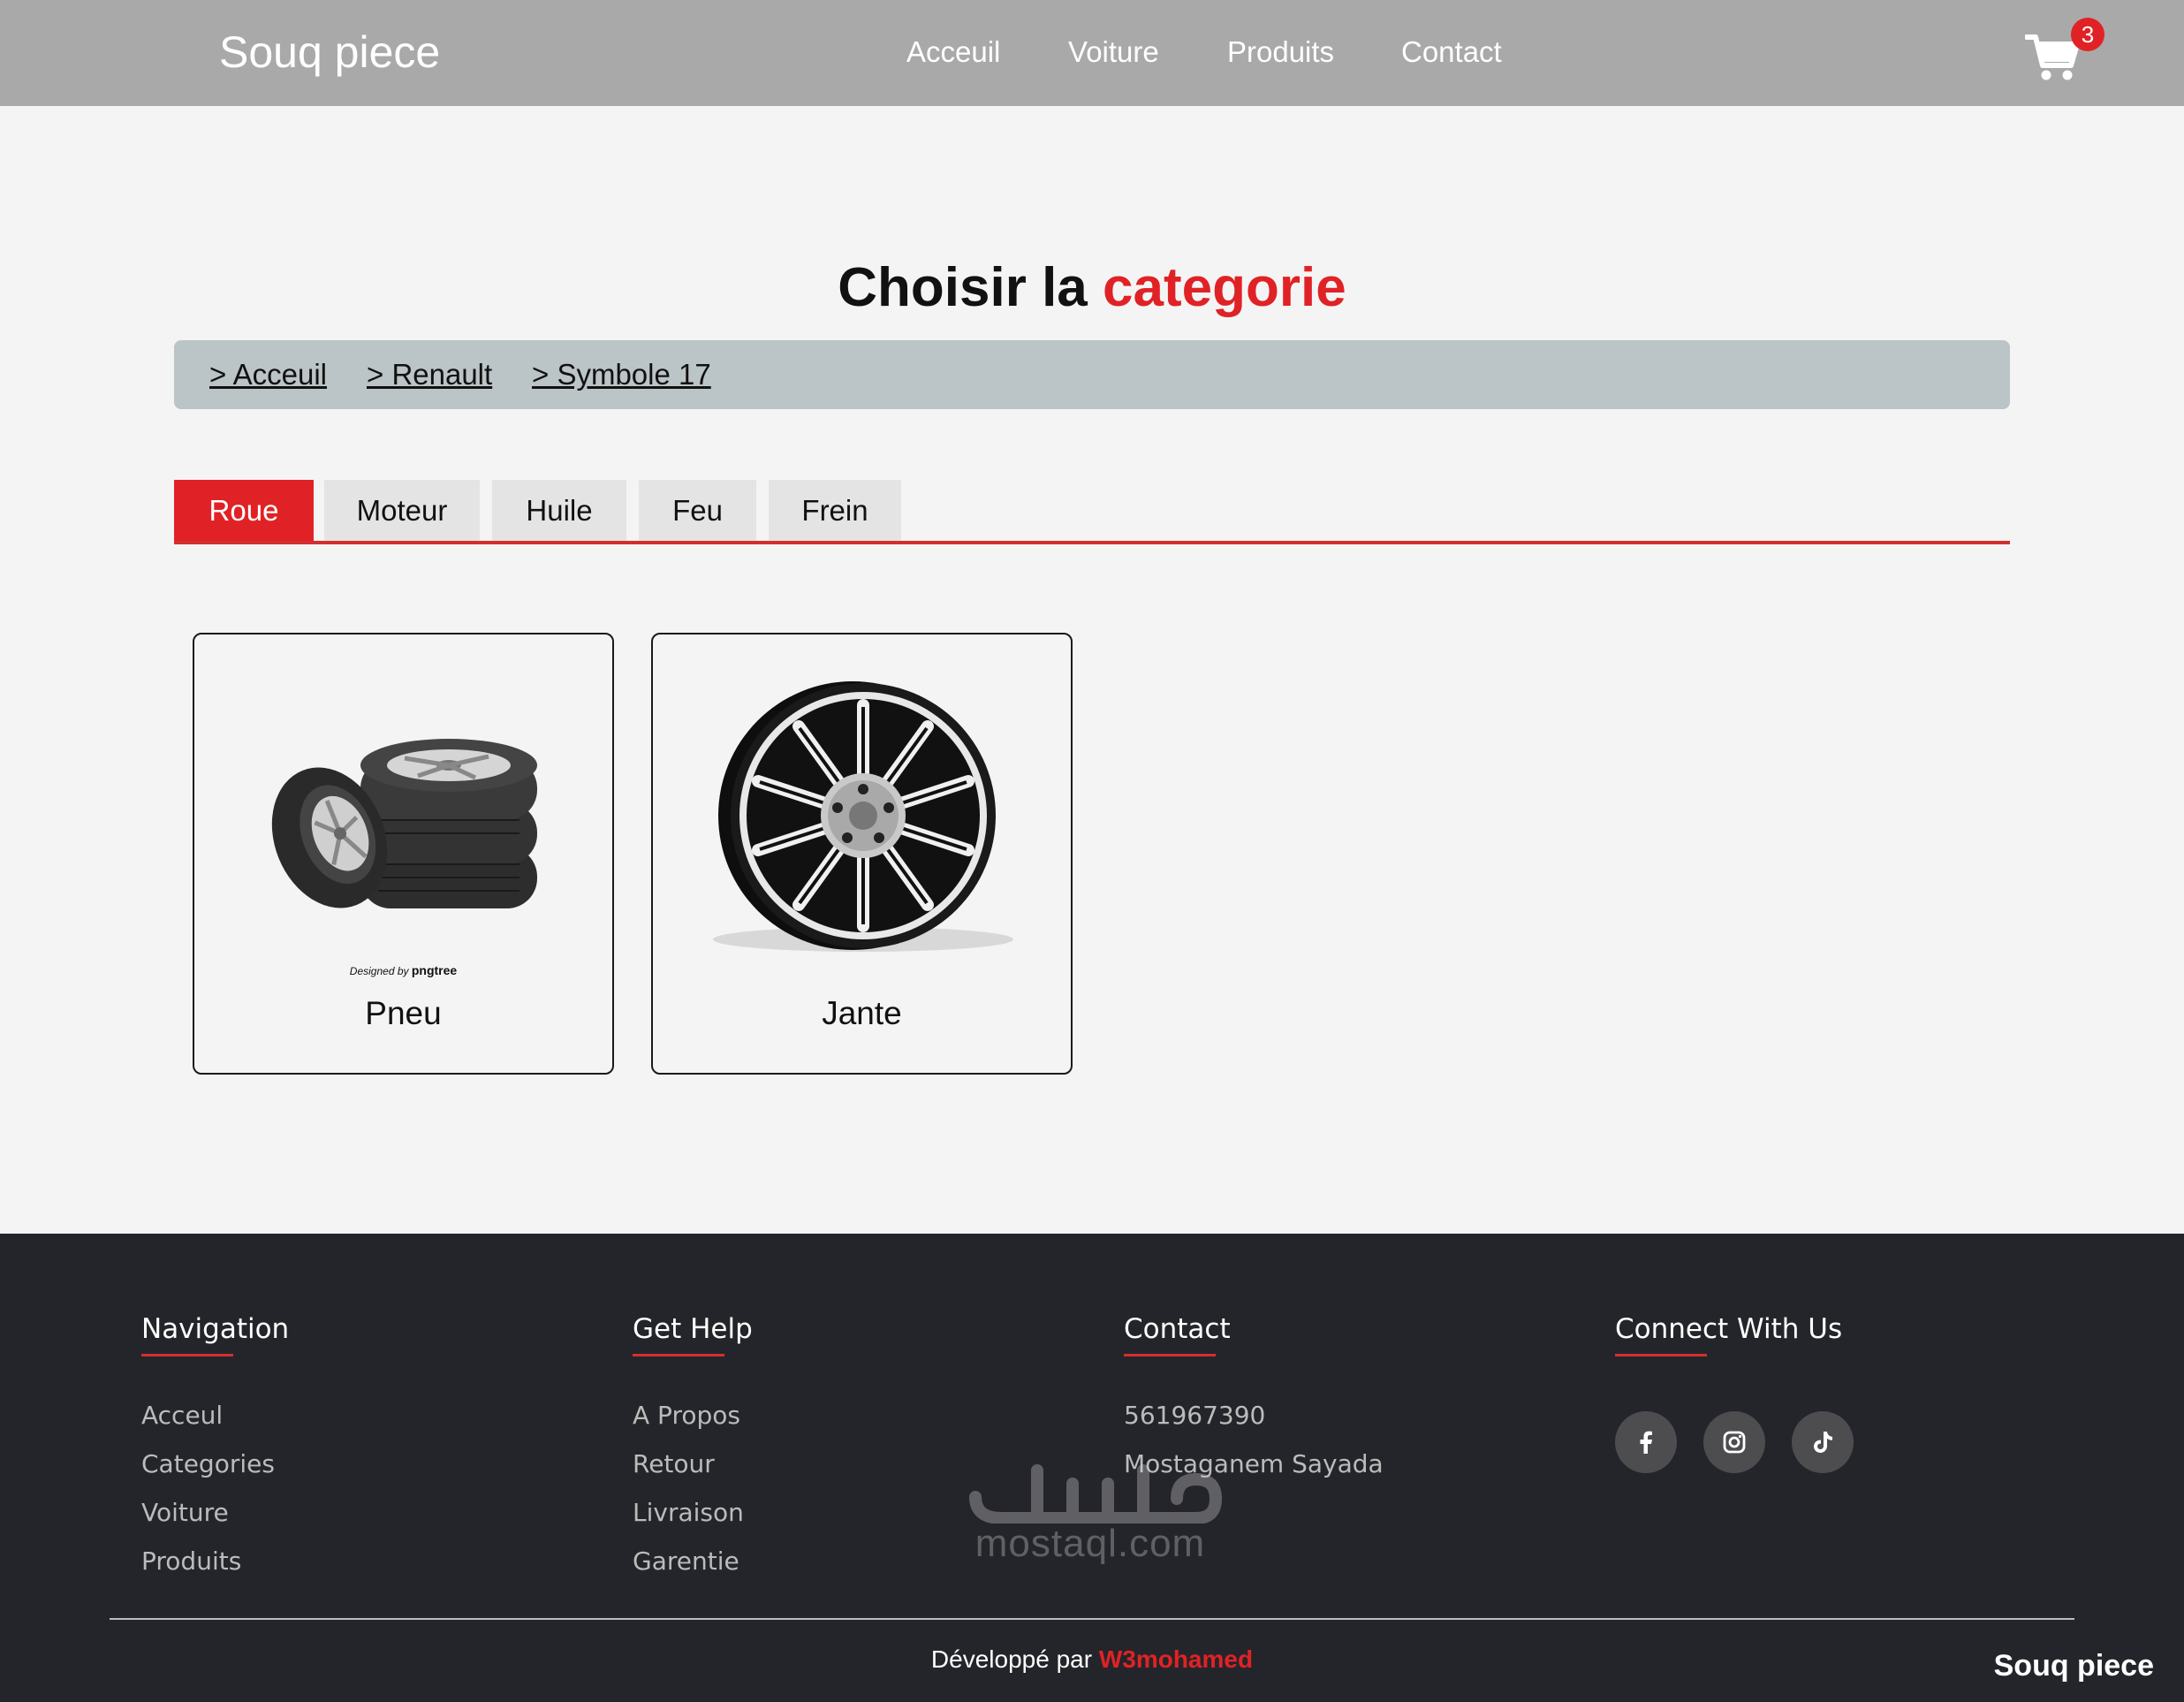  What do you see at coordinates (693, 1570) in the screenshot?
I see `footer-link-garentie: Garentie` at bounding box center [693, 1570].